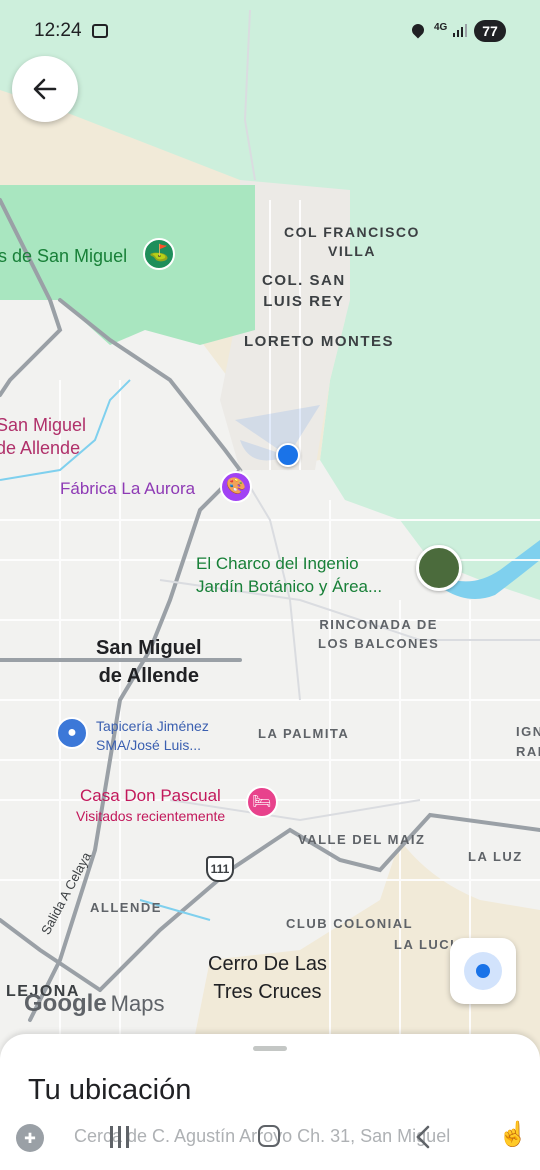 Image resolution: width=540 pixels, height=1170 pixels. I want to click on poi-label-casa-don-pascual: Casa Don Pascual, so click(150, 796).